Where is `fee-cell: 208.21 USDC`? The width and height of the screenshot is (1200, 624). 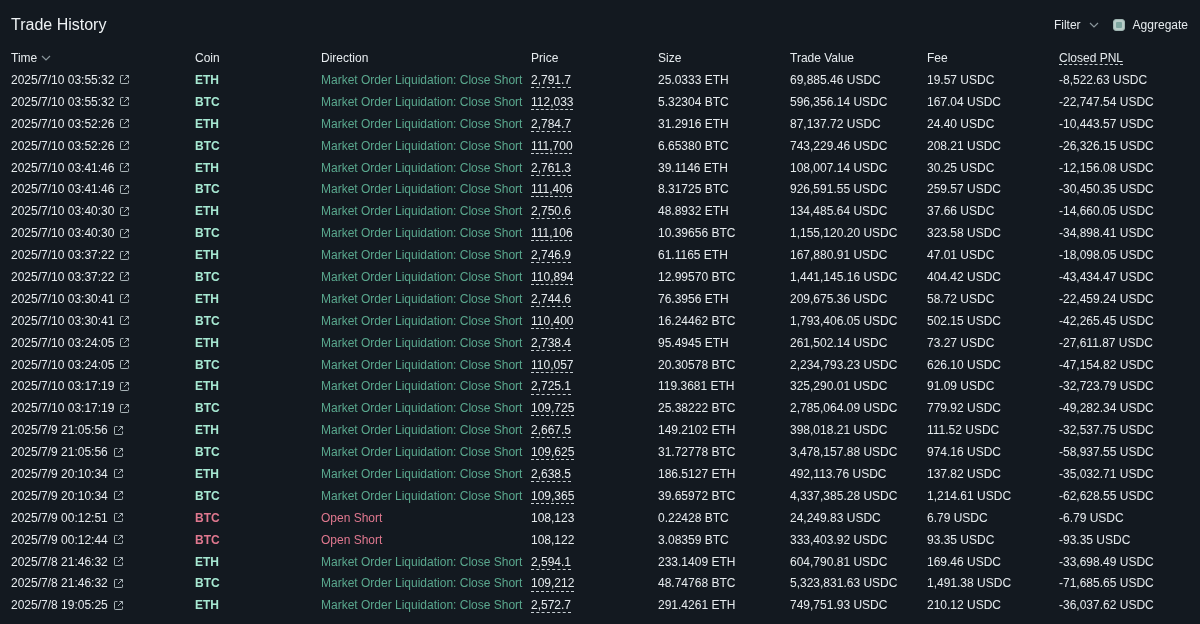 fee-cell: 208.21 USDC is located at coordinates (964, 145).